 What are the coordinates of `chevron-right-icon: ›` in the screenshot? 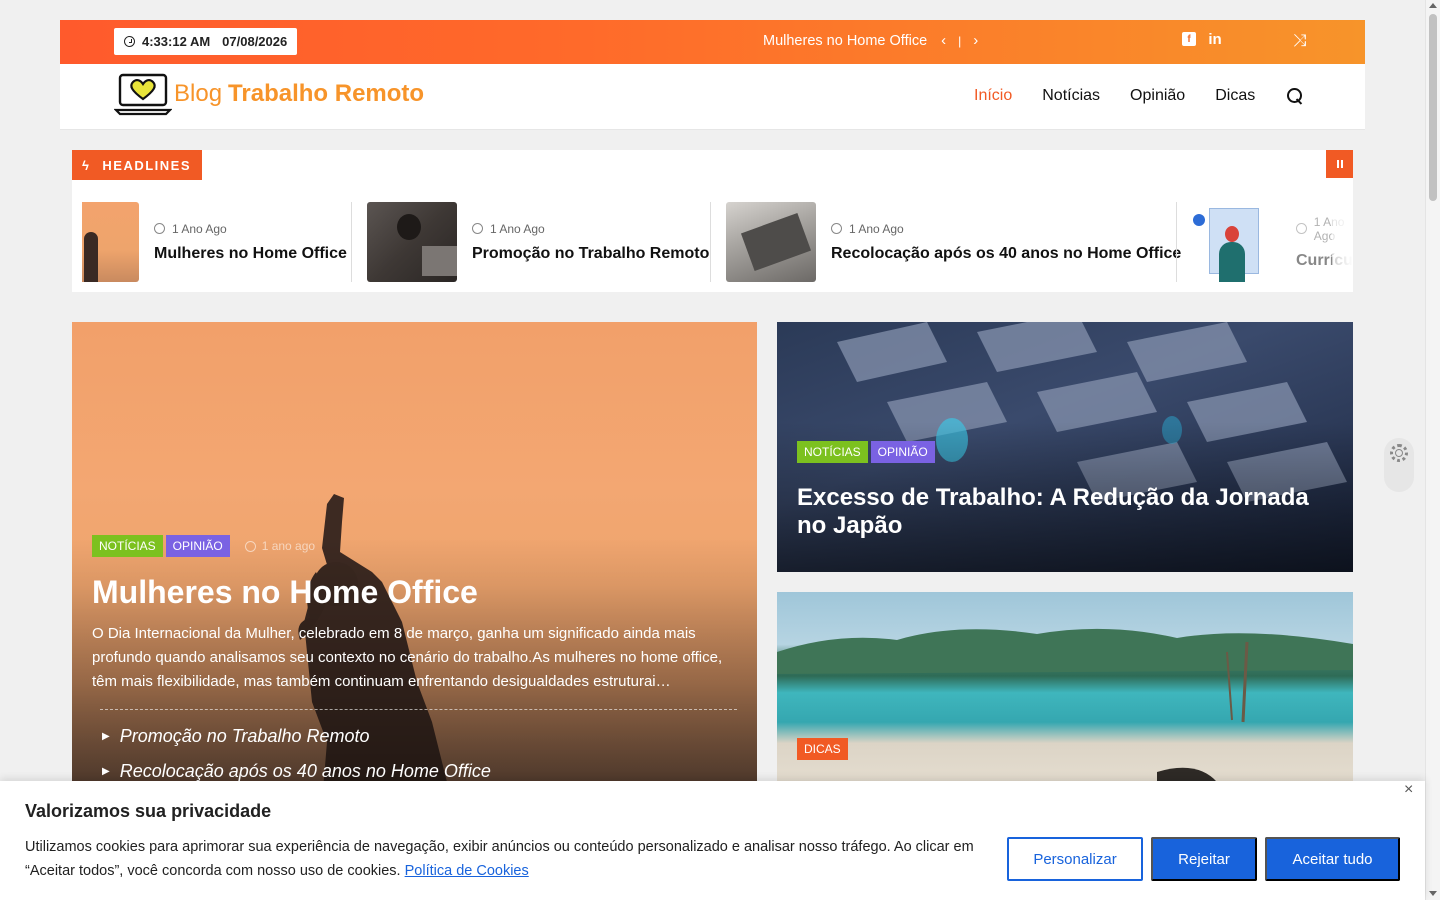 It's located at (975, 40).